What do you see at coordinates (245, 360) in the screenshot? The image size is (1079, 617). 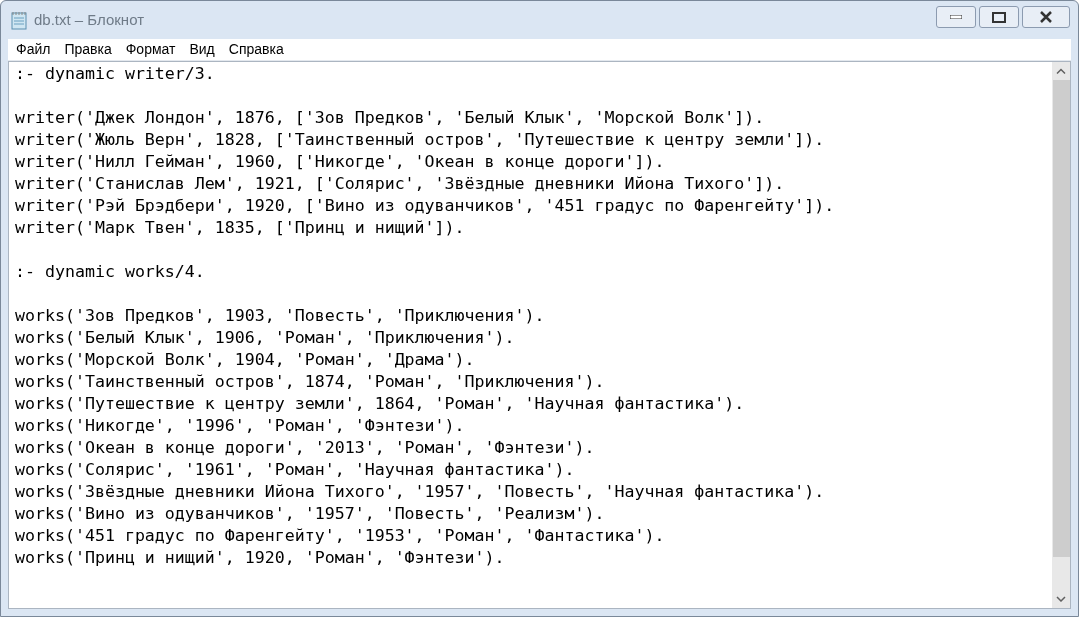 I see `code-line: works('Морской Волк', 1904, 'Роман', 'Драма').` at bounding box center [245, 360].